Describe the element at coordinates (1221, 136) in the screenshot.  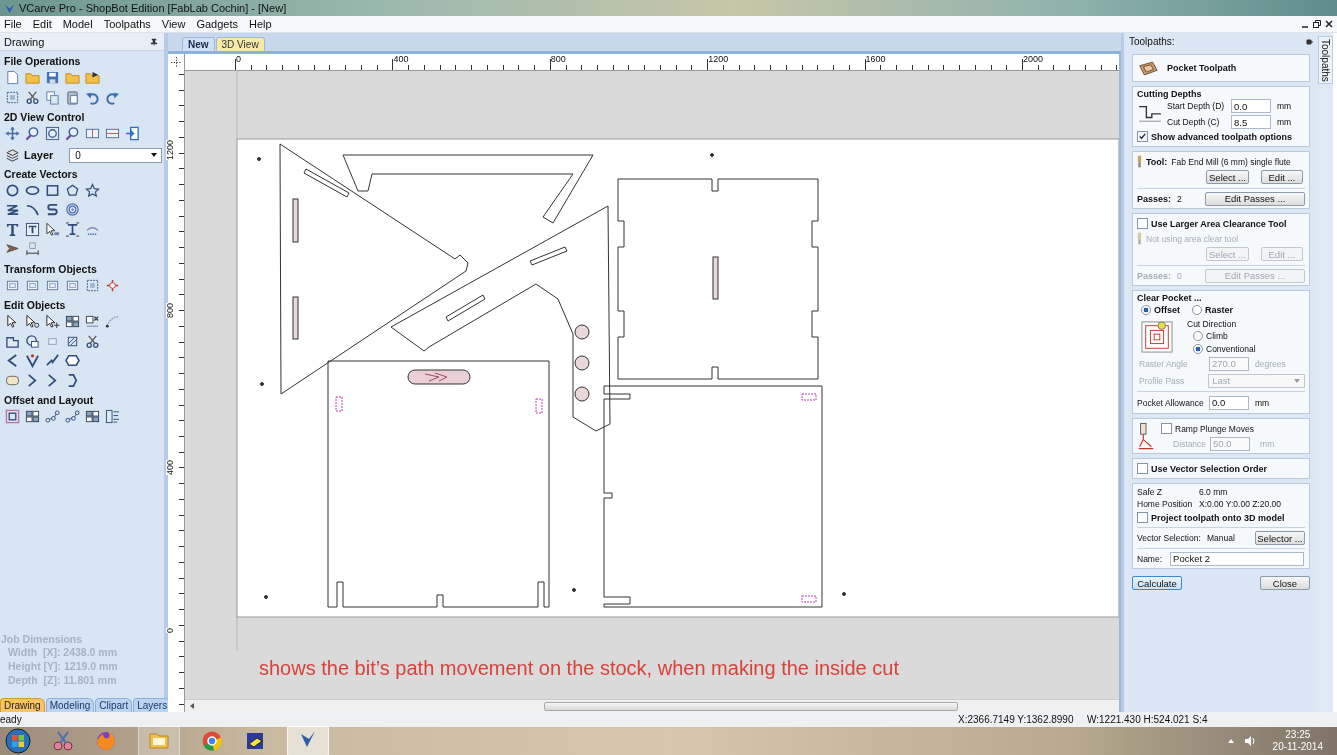
I see `checkbox-label: Show advanced toolpath options` at that location.